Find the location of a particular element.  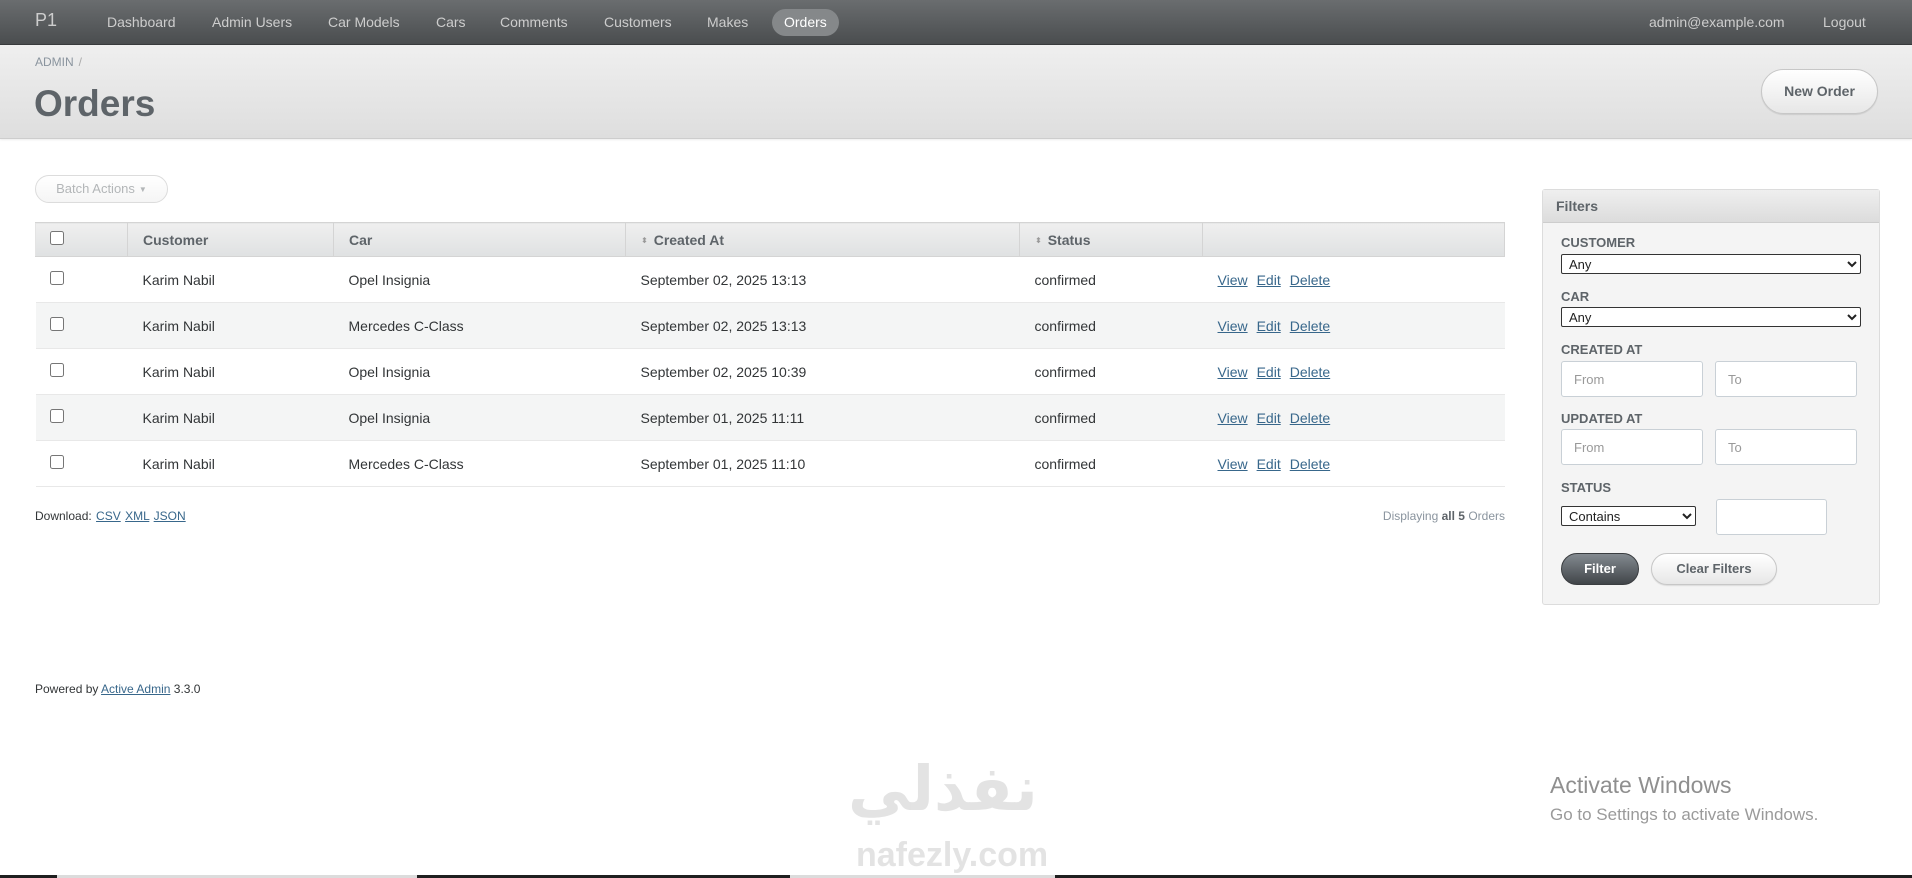

nav-item-cars: Cars is located at coordinates (451, 22).